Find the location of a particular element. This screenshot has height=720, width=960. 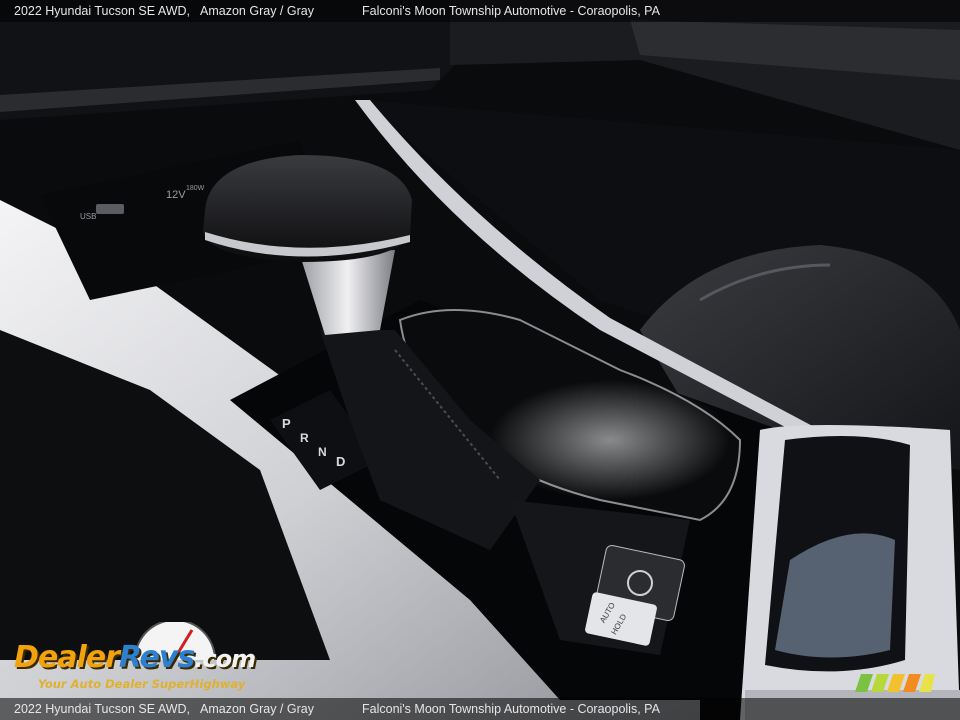

gear-d: D is located at coordinates (340, 461).